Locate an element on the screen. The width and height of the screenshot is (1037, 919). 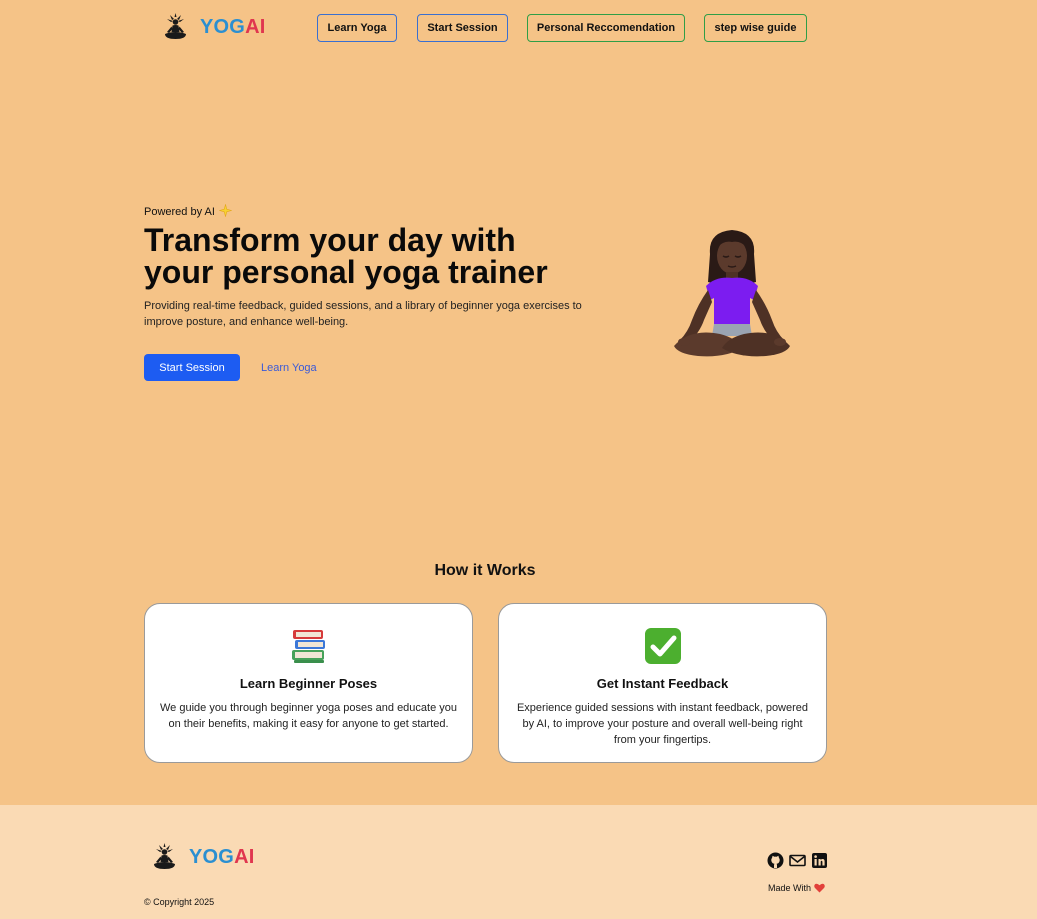
brand-name: YOGAI is located at coordinates (232, 27).